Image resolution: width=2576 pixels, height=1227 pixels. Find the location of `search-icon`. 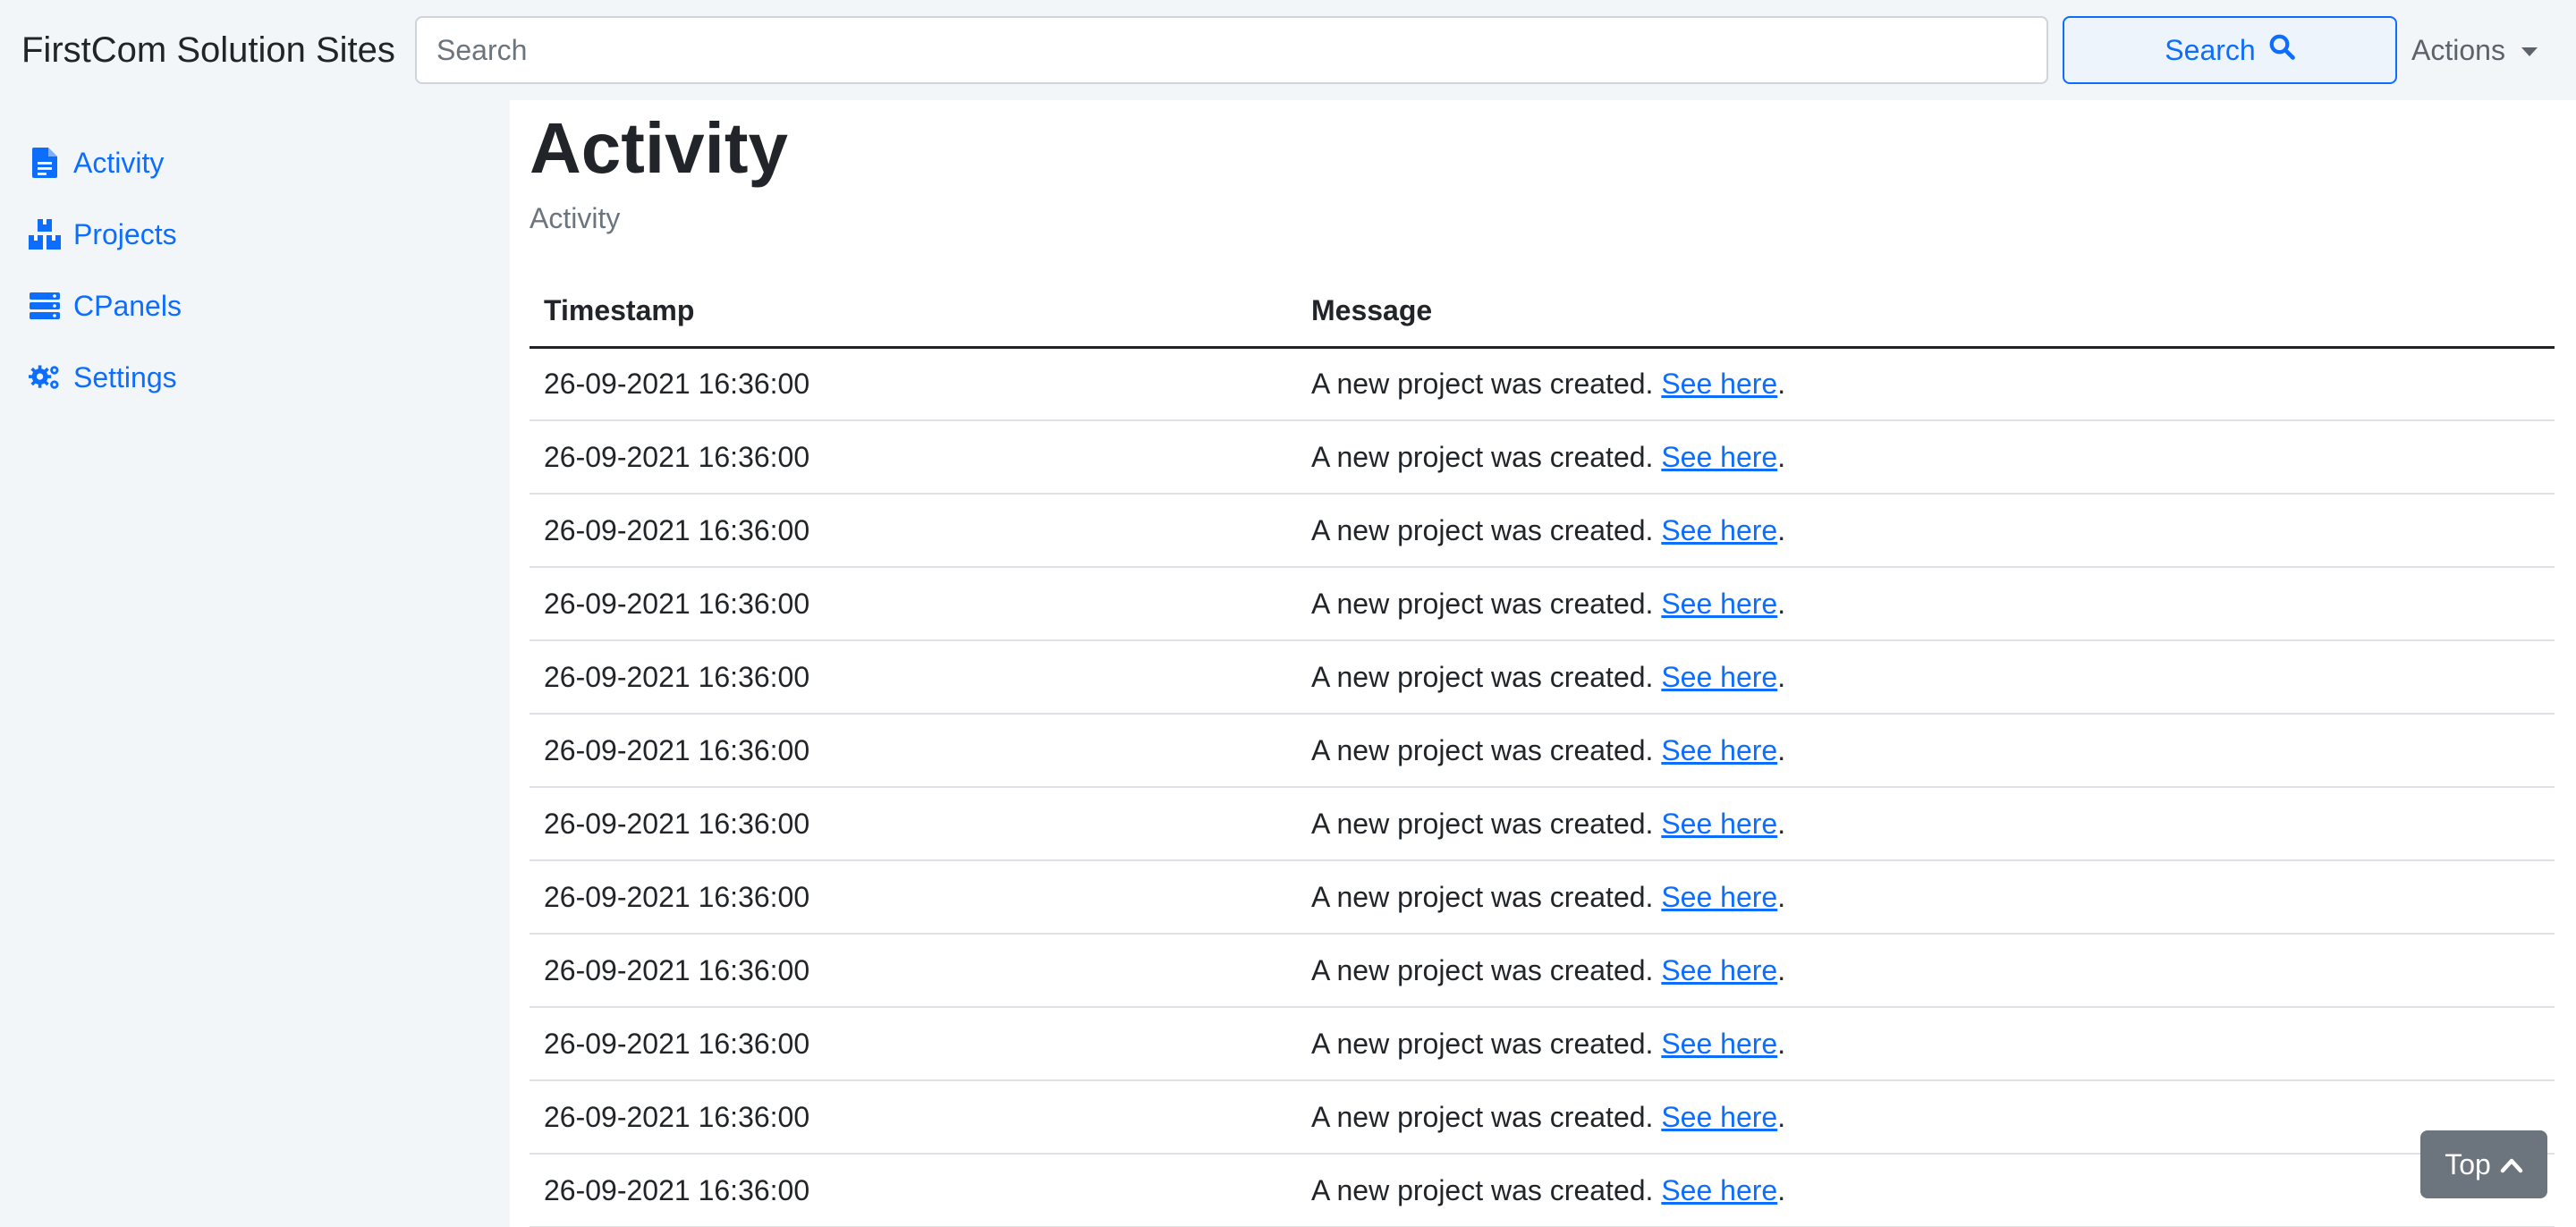

search-icon is located at coordinates (2281, 50).